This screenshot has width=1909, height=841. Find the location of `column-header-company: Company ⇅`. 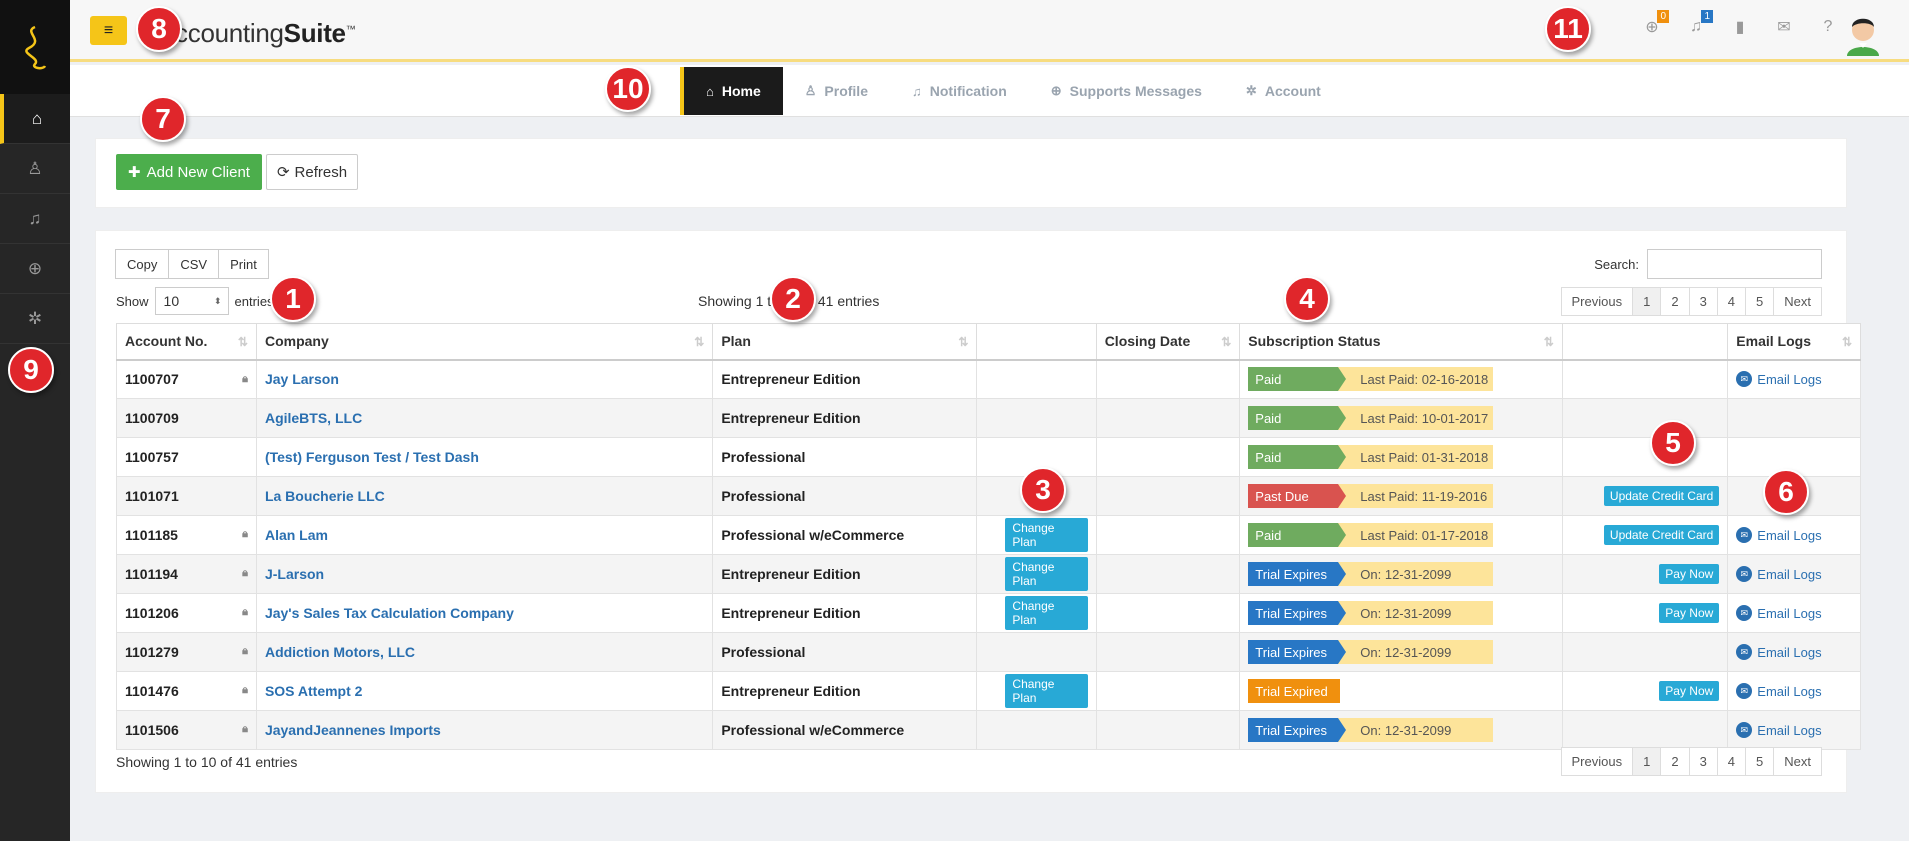

column-header-company: Company ⇅ is located at coordinates (484, 342).